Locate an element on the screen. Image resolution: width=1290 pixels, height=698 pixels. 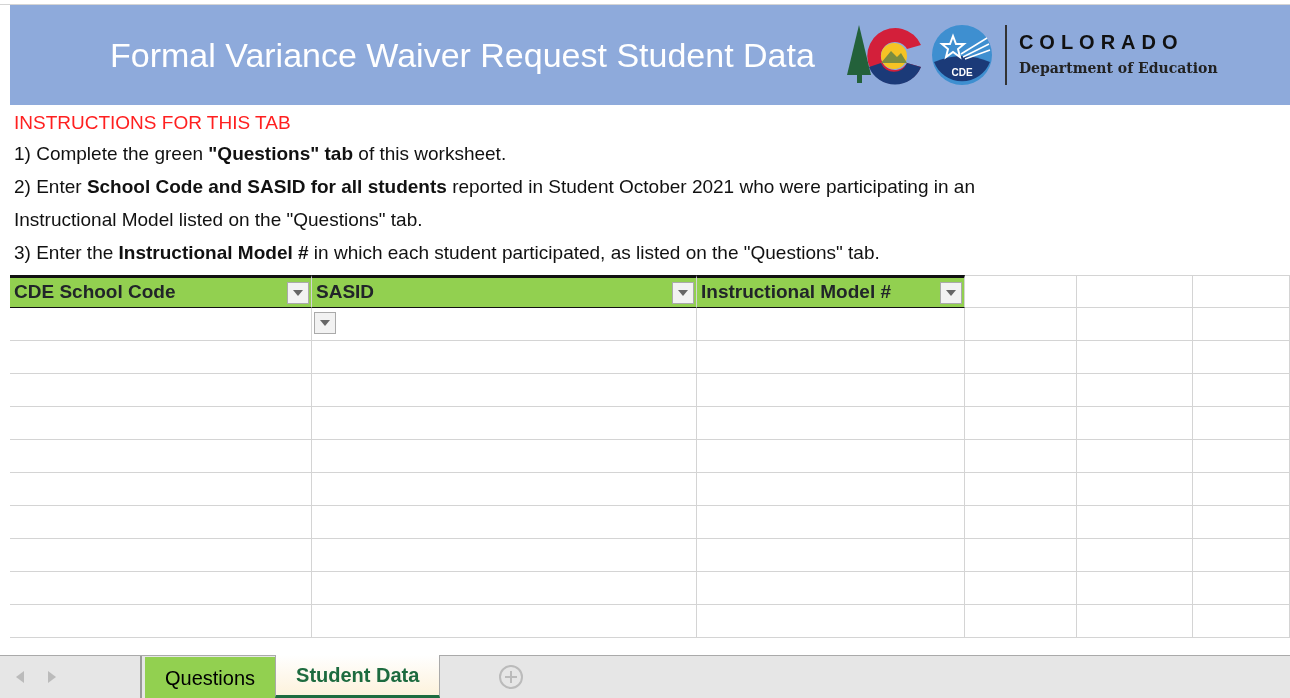
organization-name: COLORADO is located at coordinates (1101, 41).